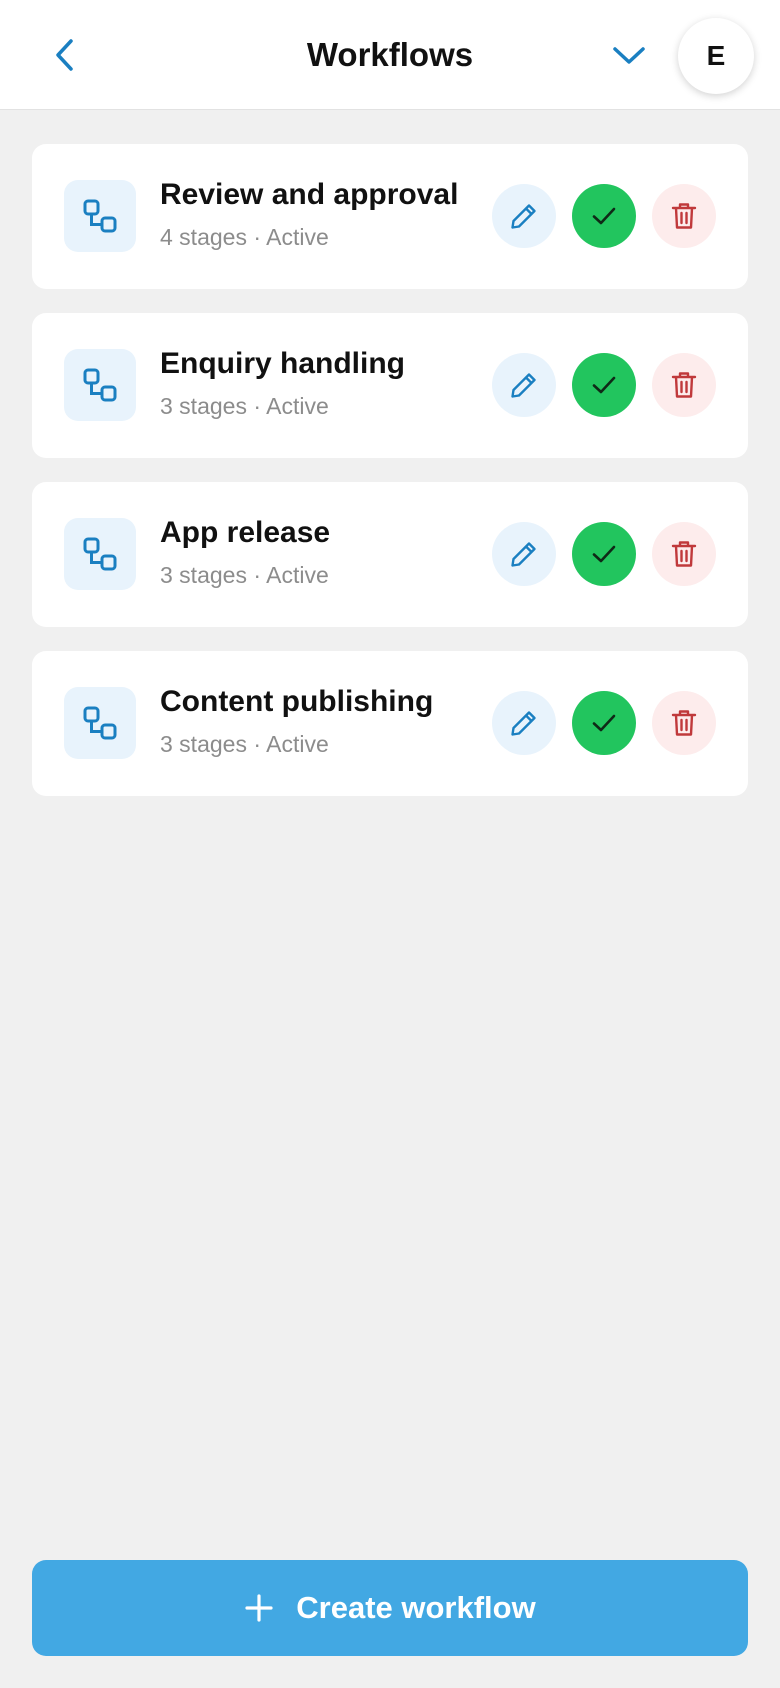 This screenshot has width=780, height=1688. I want to click on plus-icon, so click(259, 1608).